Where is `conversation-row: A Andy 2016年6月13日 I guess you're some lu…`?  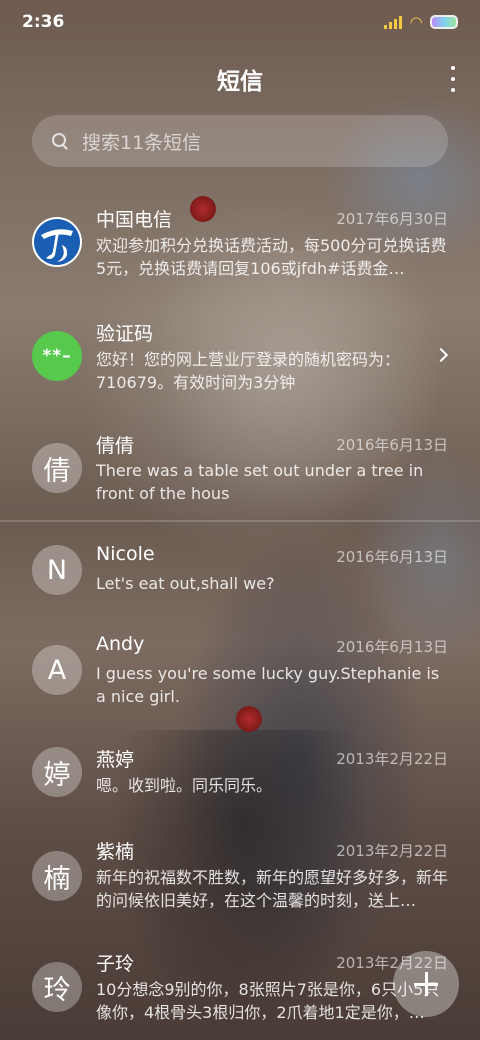 conversation-row: A Andy 2016年6月13日 I guess you're some lu… is located at coordinates (240, 682).